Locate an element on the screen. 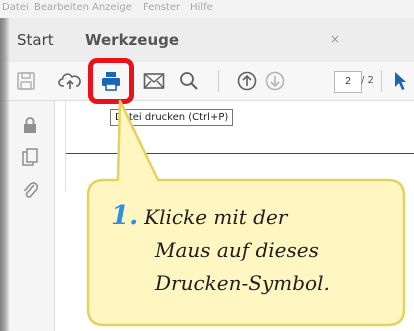  callout-line-1: 1. Klicke mit der is located at coordinates (199, 216).